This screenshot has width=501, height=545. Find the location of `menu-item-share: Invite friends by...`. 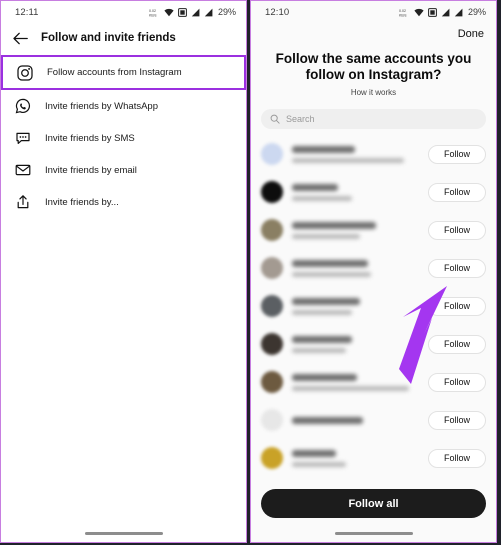

menu-item-share: Invite friends by... is located at coordinates (123, 202).